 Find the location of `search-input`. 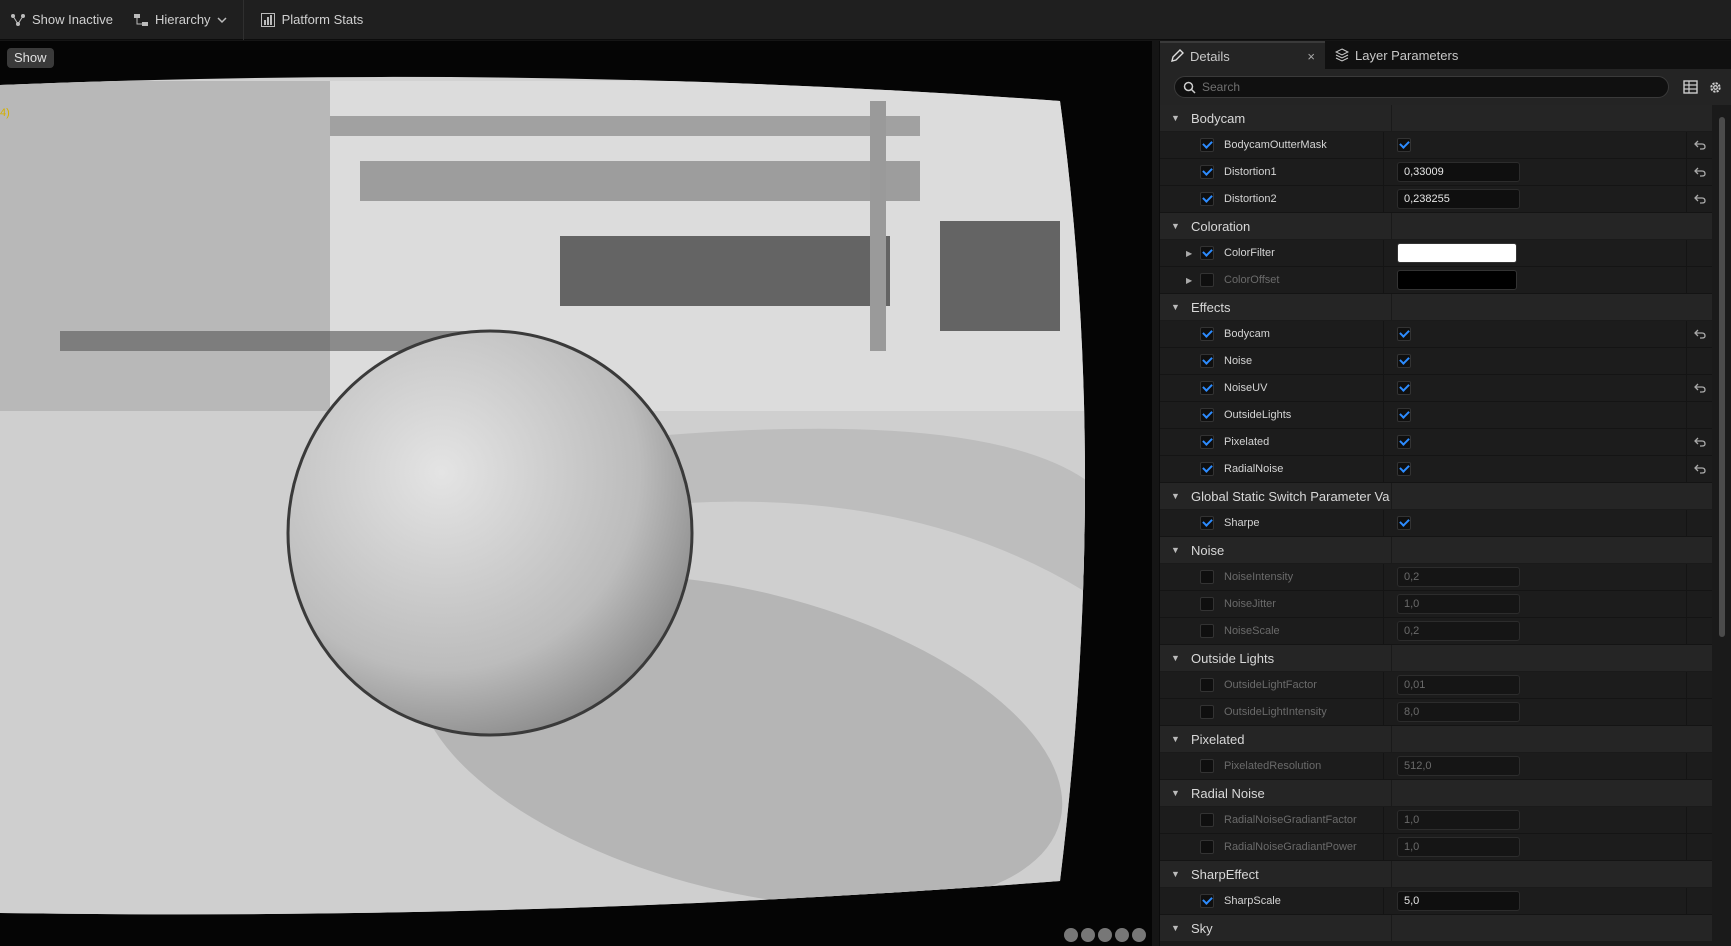

search-input is located at coordinates (1412, 87).